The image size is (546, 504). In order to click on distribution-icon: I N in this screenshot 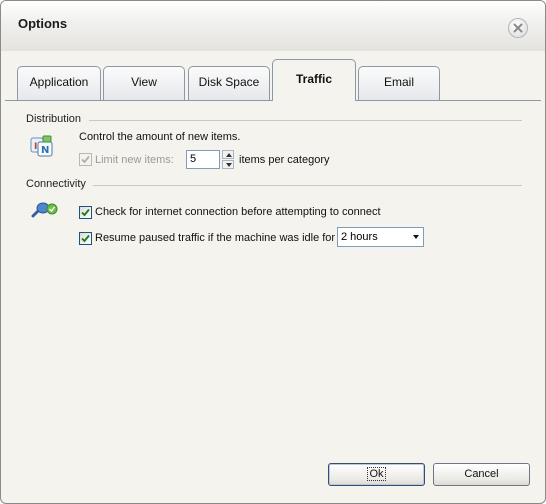, I will do `click(41, 146)`.